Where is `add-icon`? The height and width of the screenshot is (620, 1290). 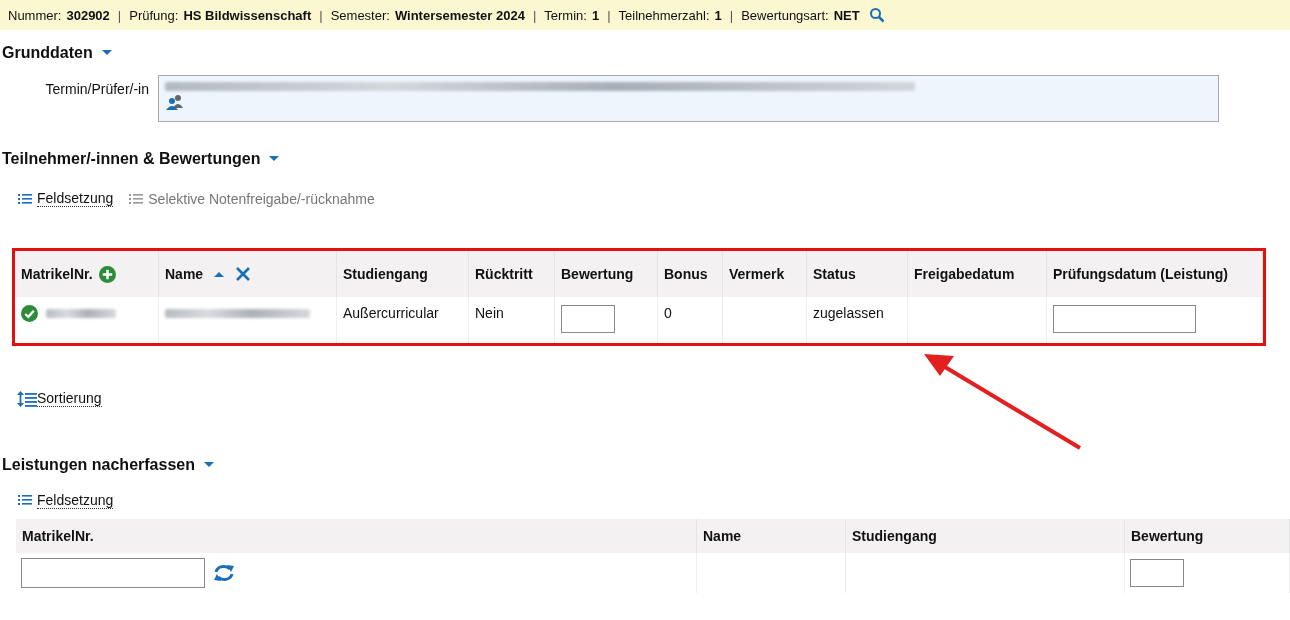 add-icon is located at coordinates (107, 274).